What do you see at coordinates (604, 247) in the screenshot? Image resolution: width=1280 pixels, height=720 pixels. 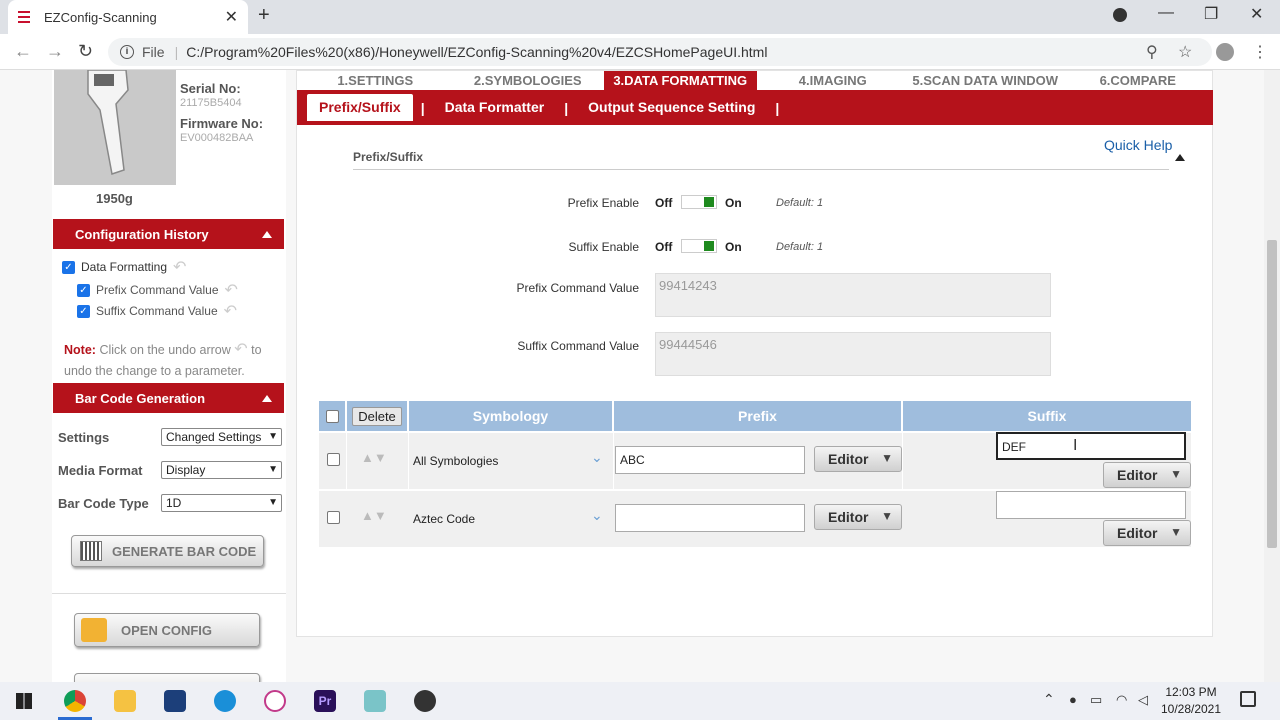 I see `suffix-enable-label: Suffix Enable` at bounding box center [604, 247].